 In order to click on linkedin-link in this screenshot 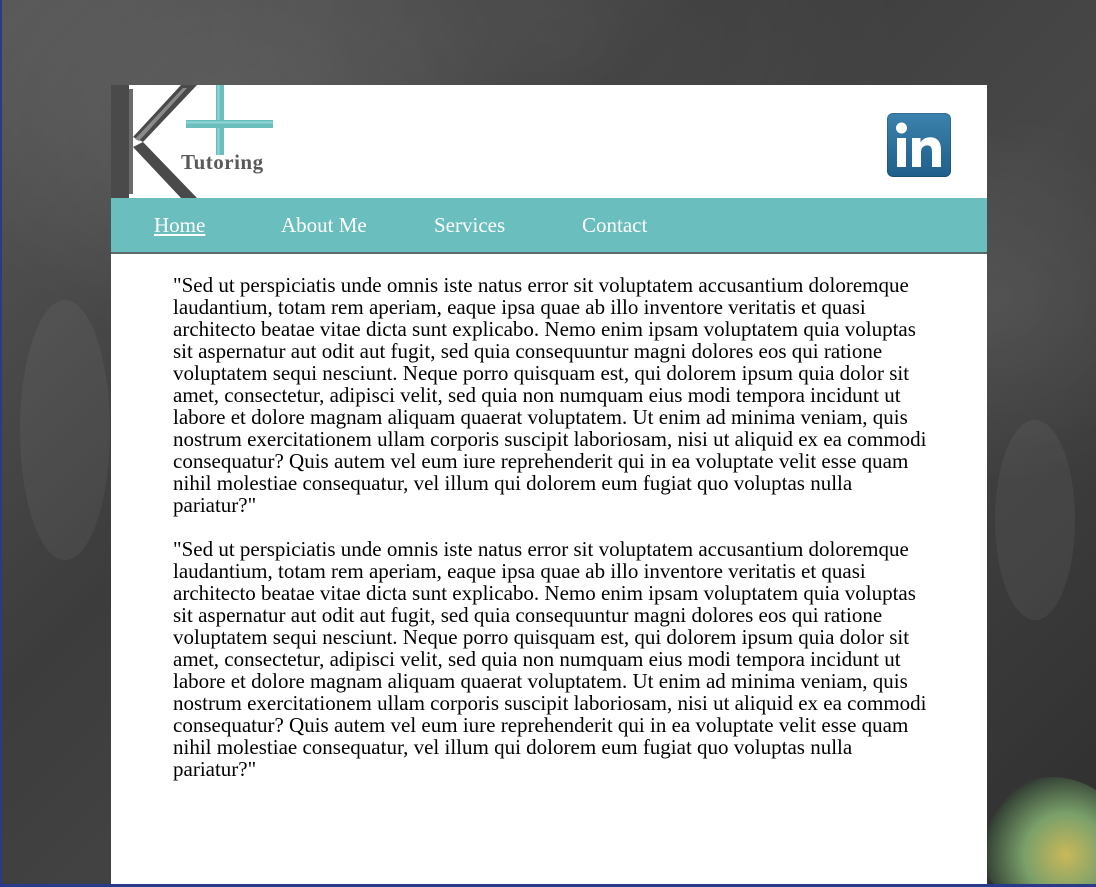, I will do `click(919, 145)`.